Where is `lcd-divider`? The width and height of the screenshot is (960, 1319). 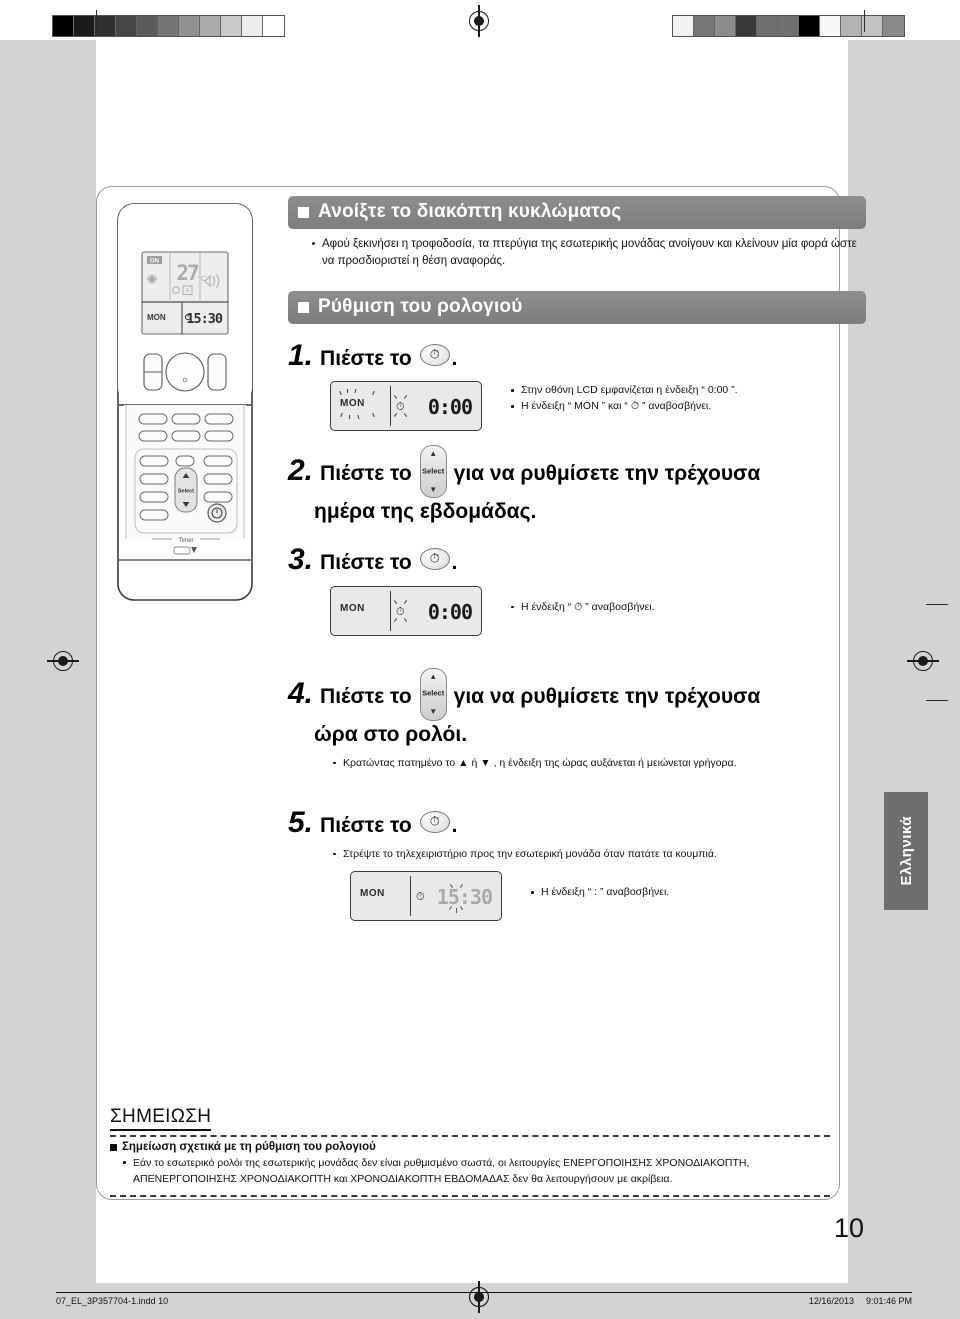
lcd-divider is located at coordinates (391, 610).